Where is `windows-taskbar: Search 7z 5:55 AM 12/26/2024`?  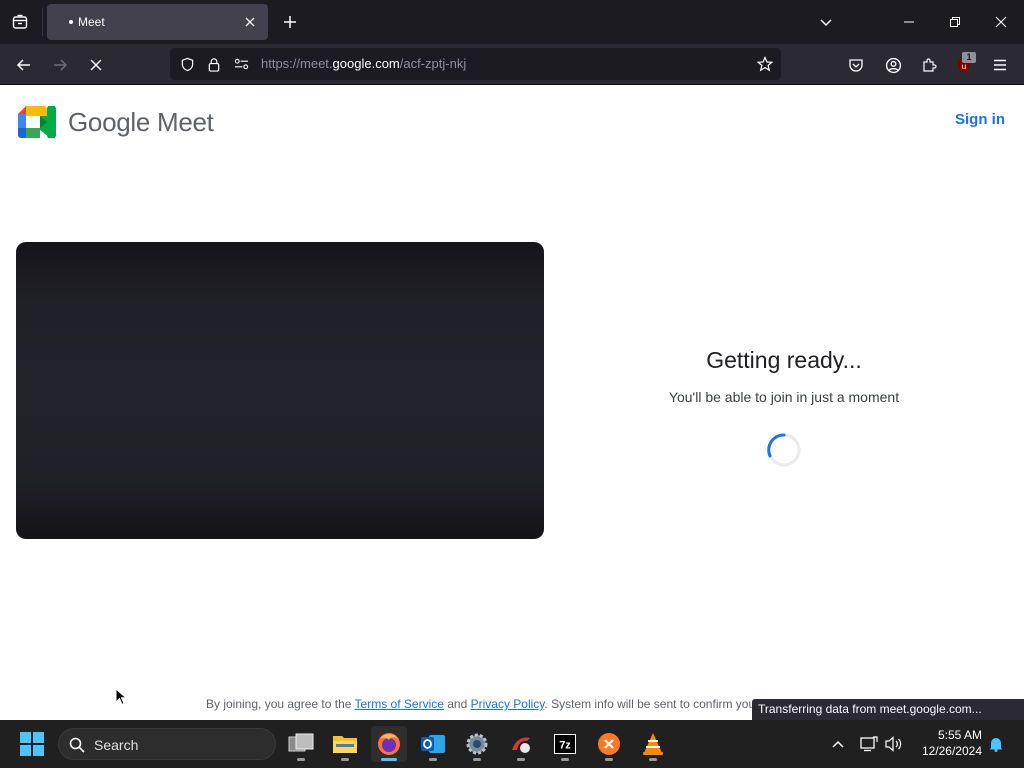 windows-taskbar: Search 7z 5:55 AM 12/26/2024 is located at coordinates (512, 744).